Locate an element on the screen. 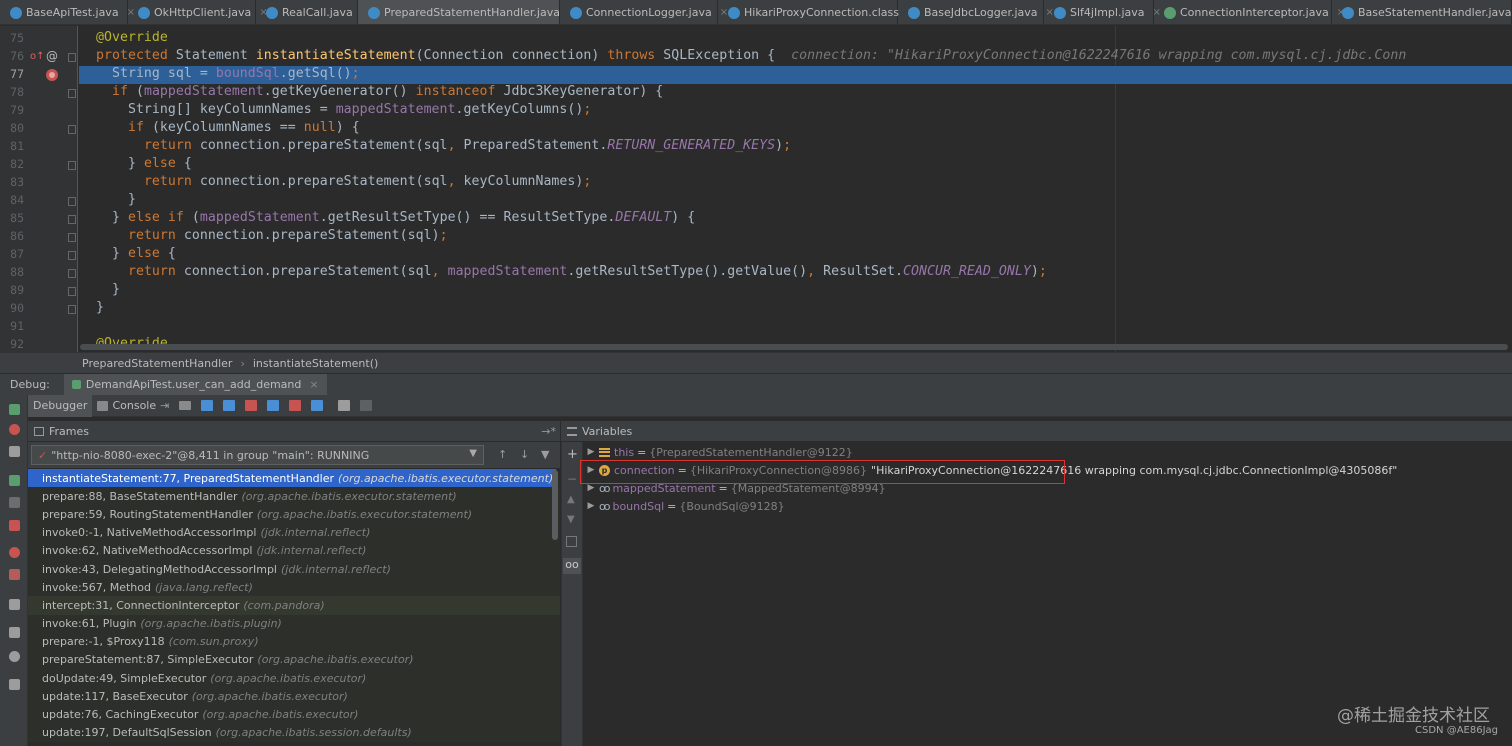  run-to-cursor-icon is located at coordinates (317, 405).